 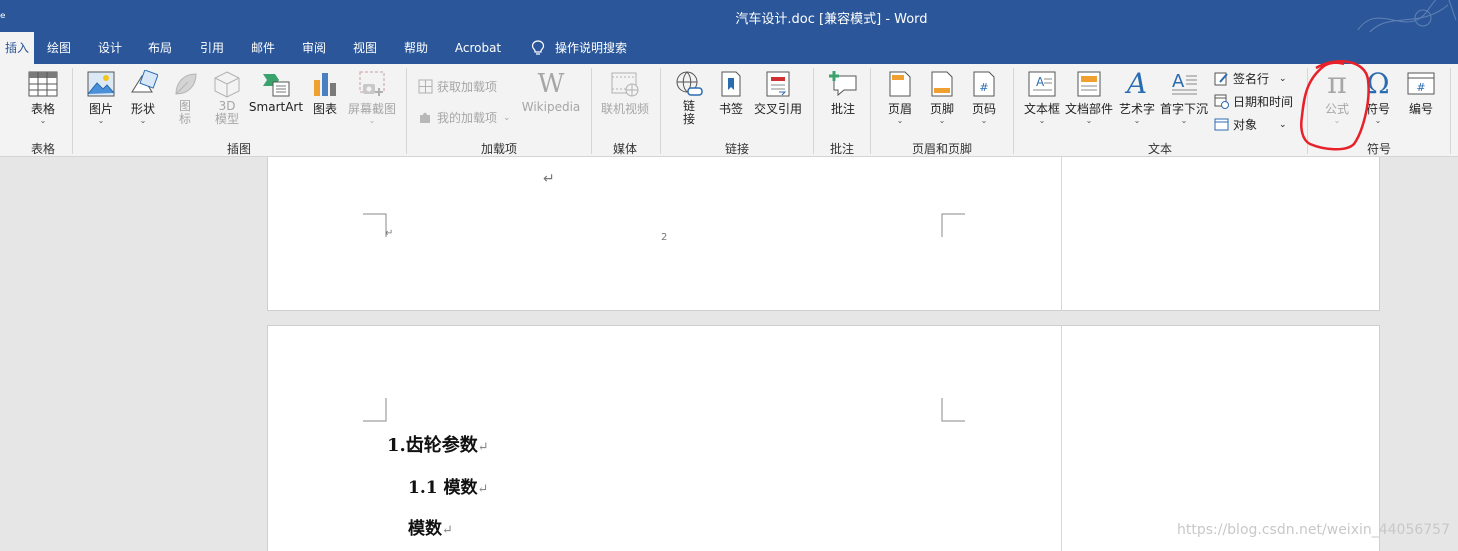 I want to click on smartart-icon, so click(x=276, y=85).